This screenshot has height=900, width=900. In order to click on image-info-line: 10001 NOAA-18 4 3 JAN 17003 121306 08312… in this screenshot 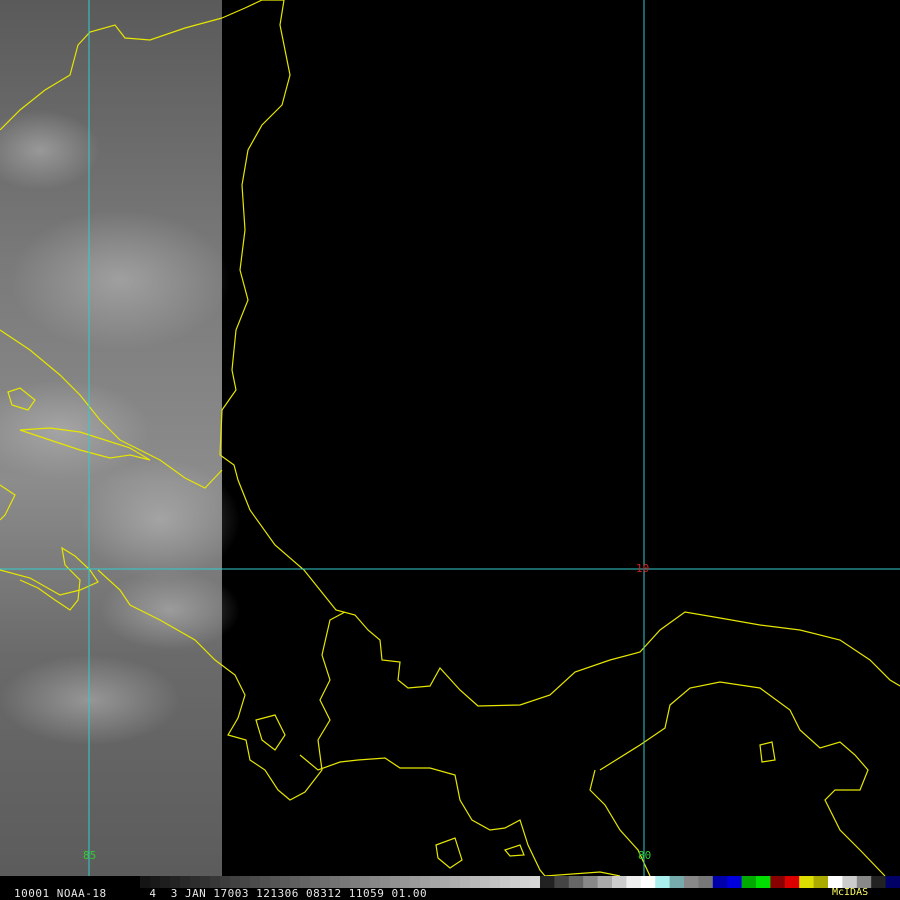, I will do `click(221, 893)`.